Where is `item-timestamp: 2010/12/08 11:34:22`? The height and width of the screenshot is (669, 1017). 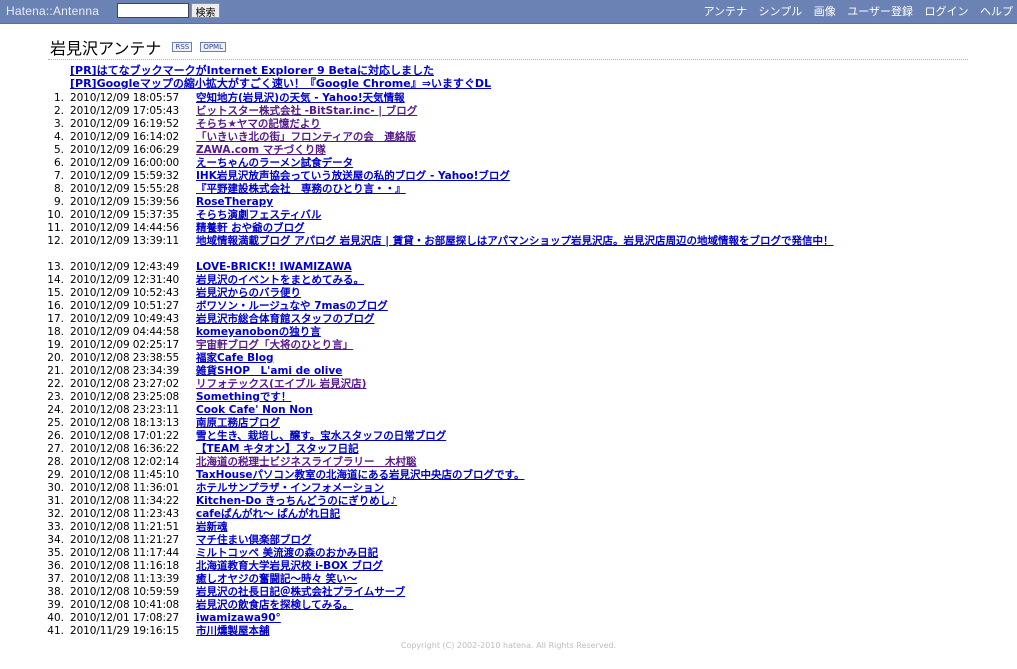
item-timestamp: 2010/12/08 11:34:22 is located at coordinates (125, 501).